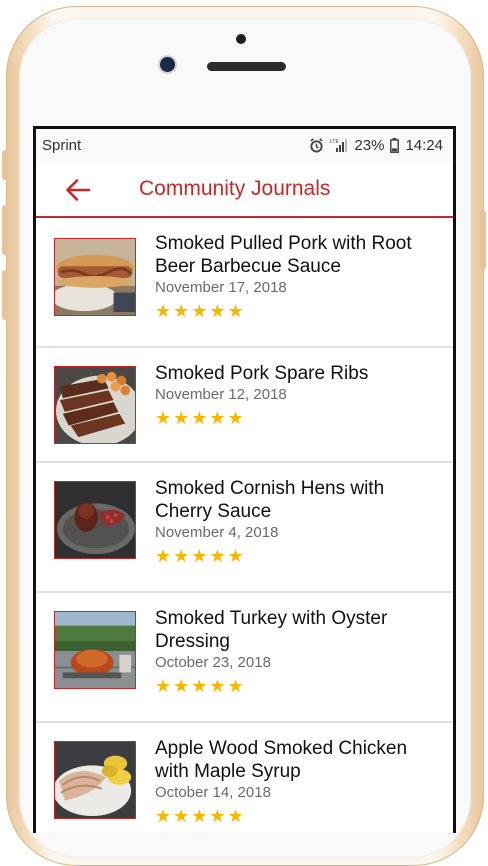 This screenshot has height=866, width=488. What do you see at coordinates (241, 39) in the screenshot?
I see `front-sensor` at bounding box center [241, 39].